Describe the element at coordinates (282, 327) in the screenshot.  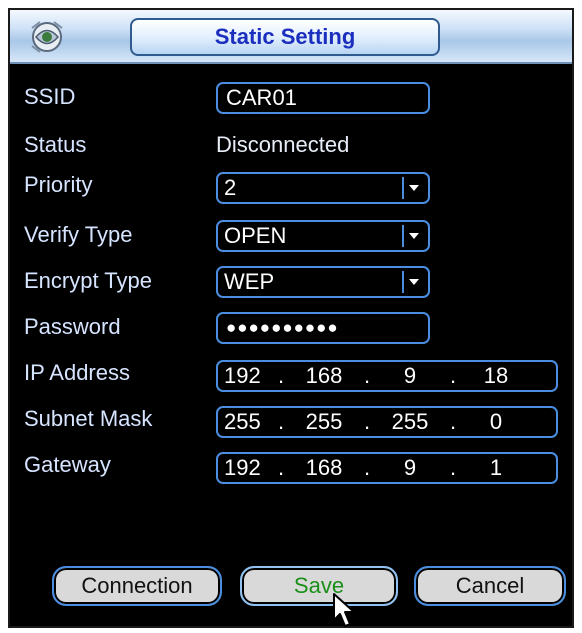
I see `password-value: ●●●●●●●●●●` at that location.